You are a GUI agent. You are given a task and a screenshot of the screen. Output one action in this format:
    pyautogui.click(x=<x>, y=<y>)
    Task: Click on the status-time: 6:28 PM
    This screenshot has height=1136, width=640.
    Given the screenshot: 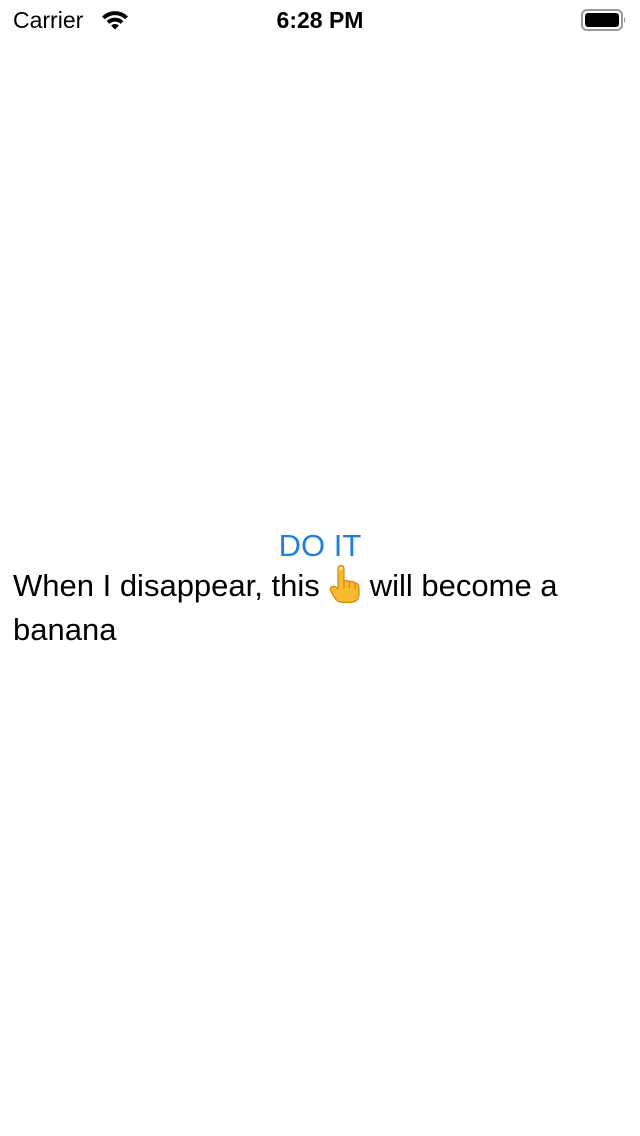 What is the action you would take?
    pyautogui.click(x=320, y=20)
    